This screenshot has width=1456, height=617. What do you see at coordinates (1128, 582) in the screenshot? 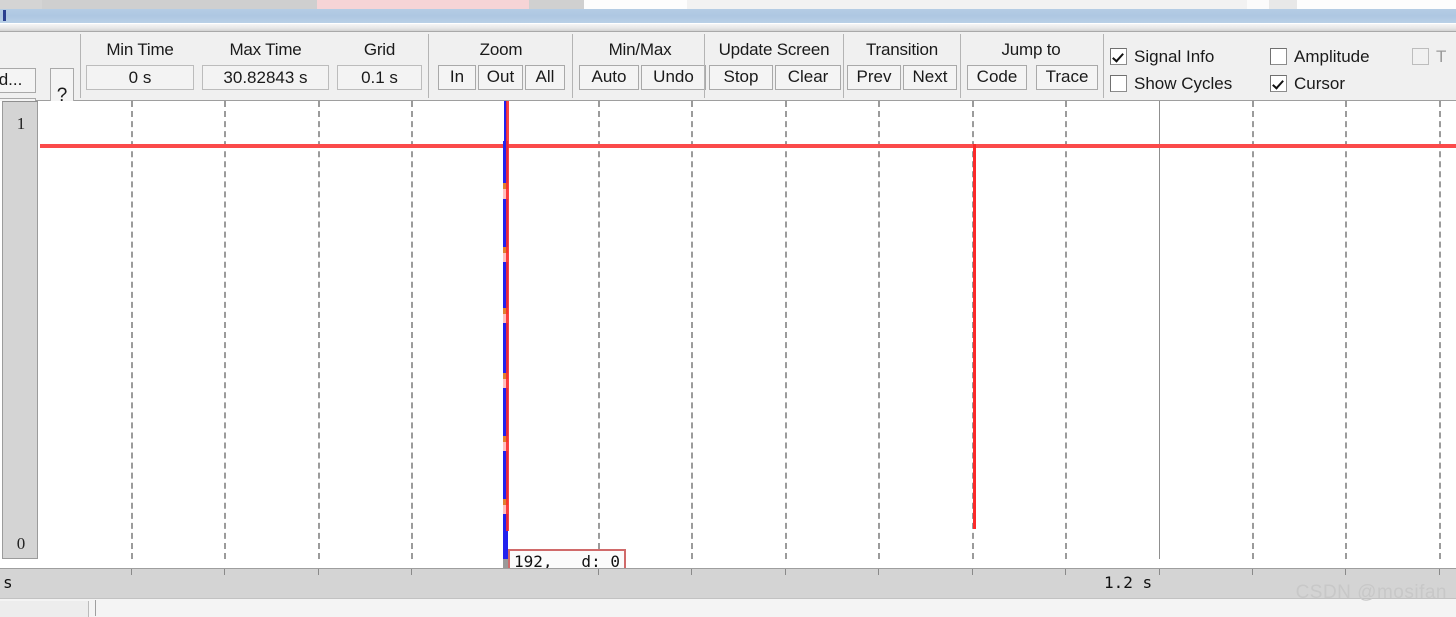
I see `time-tick-label: 1.2 s` at bounding box center [1128, 582].